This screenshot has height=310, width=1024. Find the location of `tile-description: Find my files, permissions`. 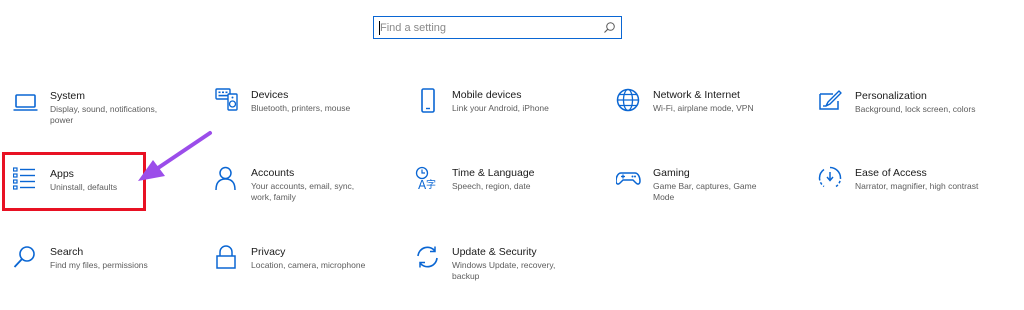

tile-description: Find my files, permissions is located at coordinates (99, 265).